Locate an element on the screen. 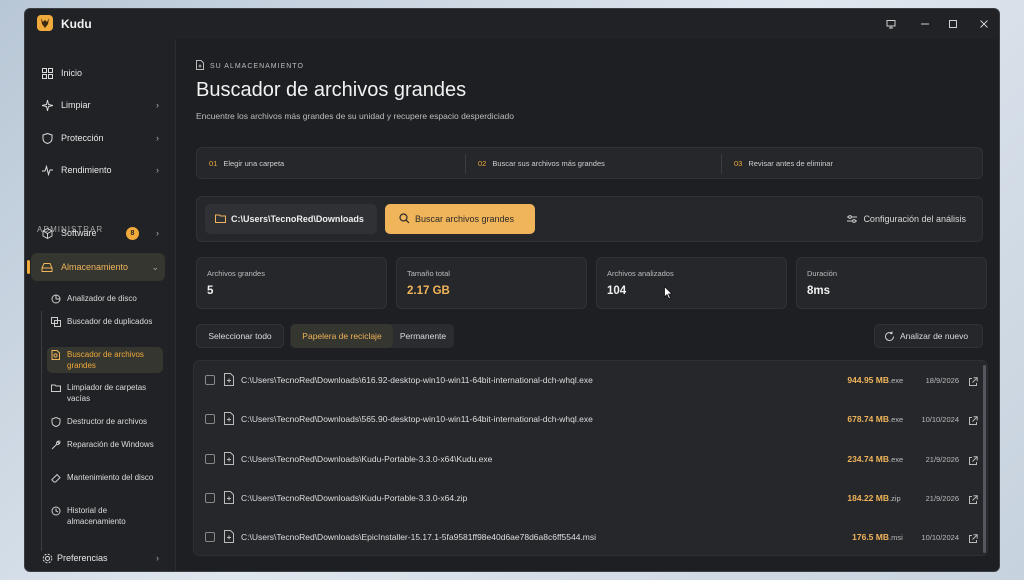 The height and width of the screenshot is (580, 1024). eraser-icon is located at coordinates (56, 478).